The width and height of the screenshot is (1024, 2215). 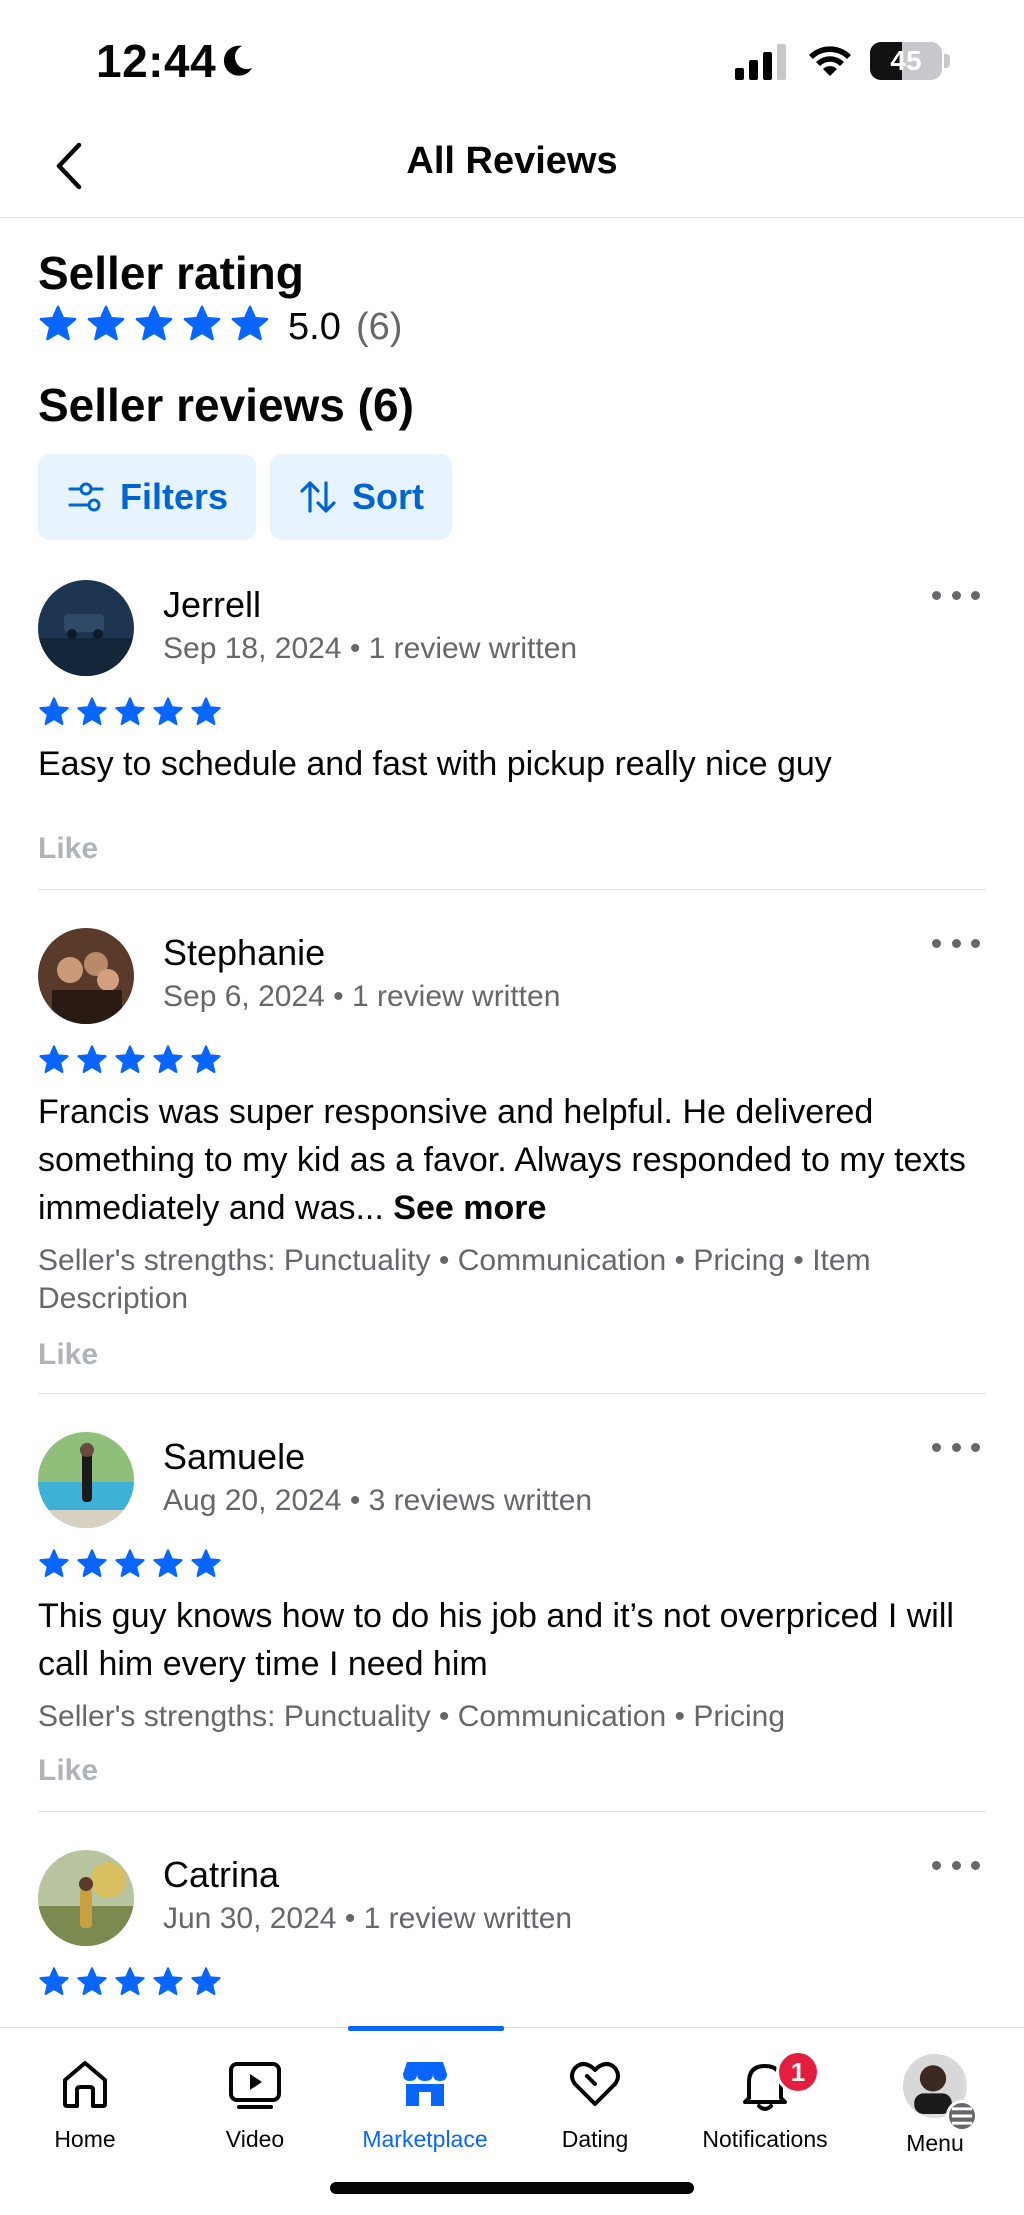 What do you see at coordinates (244, 953) in the screenshot?
I see `reviewer-name: Stephanie` at bounding box center [244, 953].